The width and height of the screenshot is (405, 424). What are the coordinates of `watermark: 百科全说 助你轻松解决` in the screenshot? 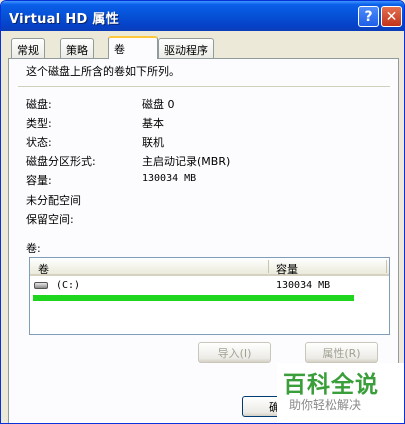 It's located at (340, 393).